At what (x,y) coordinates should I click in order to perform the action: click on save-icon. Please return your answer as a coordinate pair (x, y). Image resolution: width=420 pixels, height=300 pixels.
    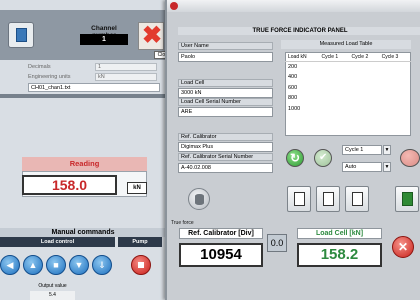
    Looking at the image, I should click on (357, 199).